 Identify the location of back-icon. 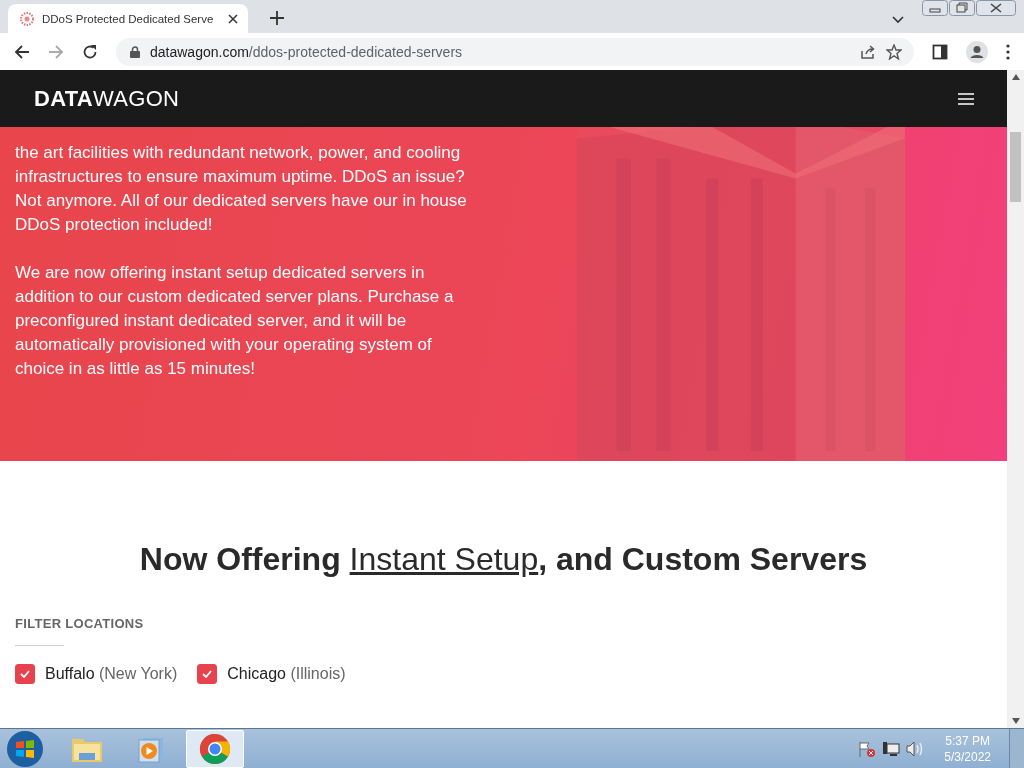
(22, 51).